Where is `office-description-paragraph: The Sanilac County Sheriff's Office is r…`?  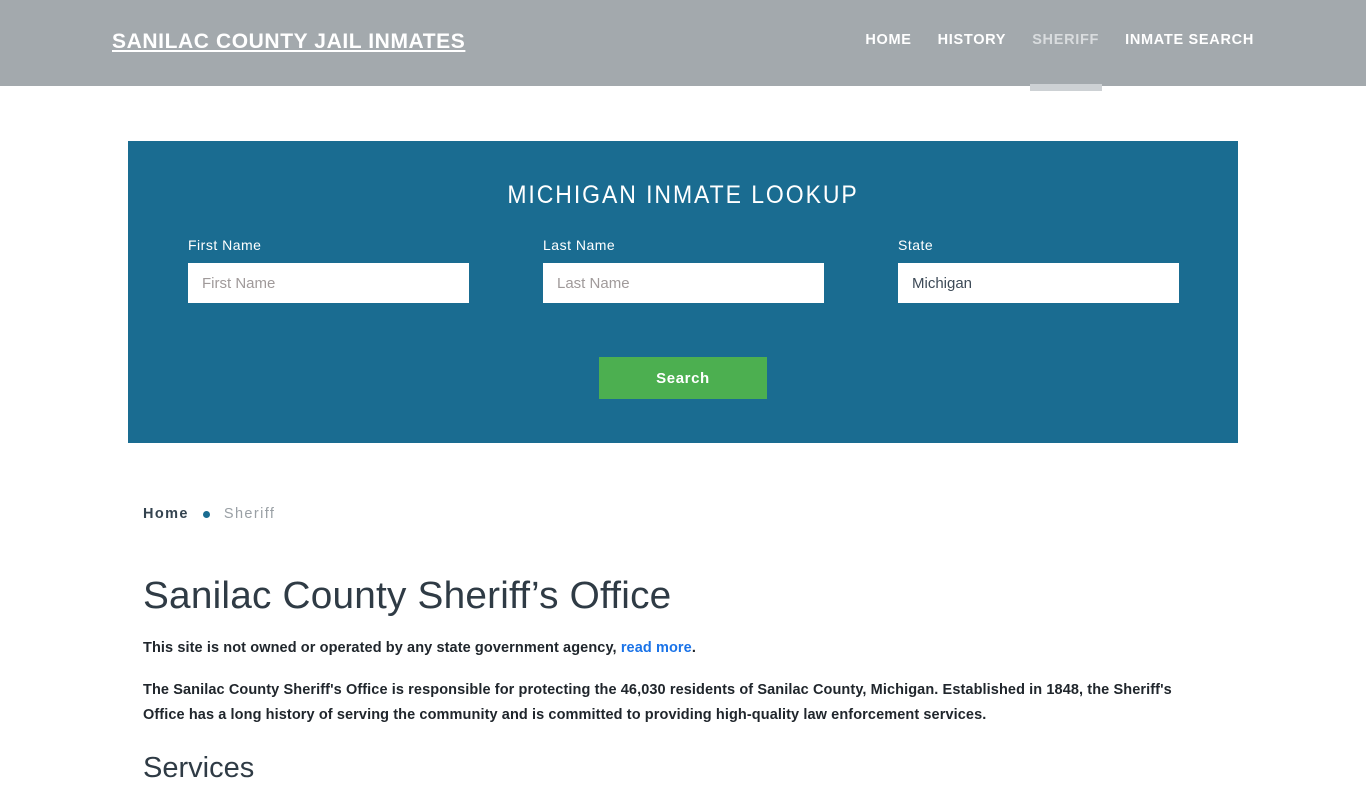 office-description-paragraph: The Sanilac County Sheriff's Office is r… is located at coordinates (657, 702).